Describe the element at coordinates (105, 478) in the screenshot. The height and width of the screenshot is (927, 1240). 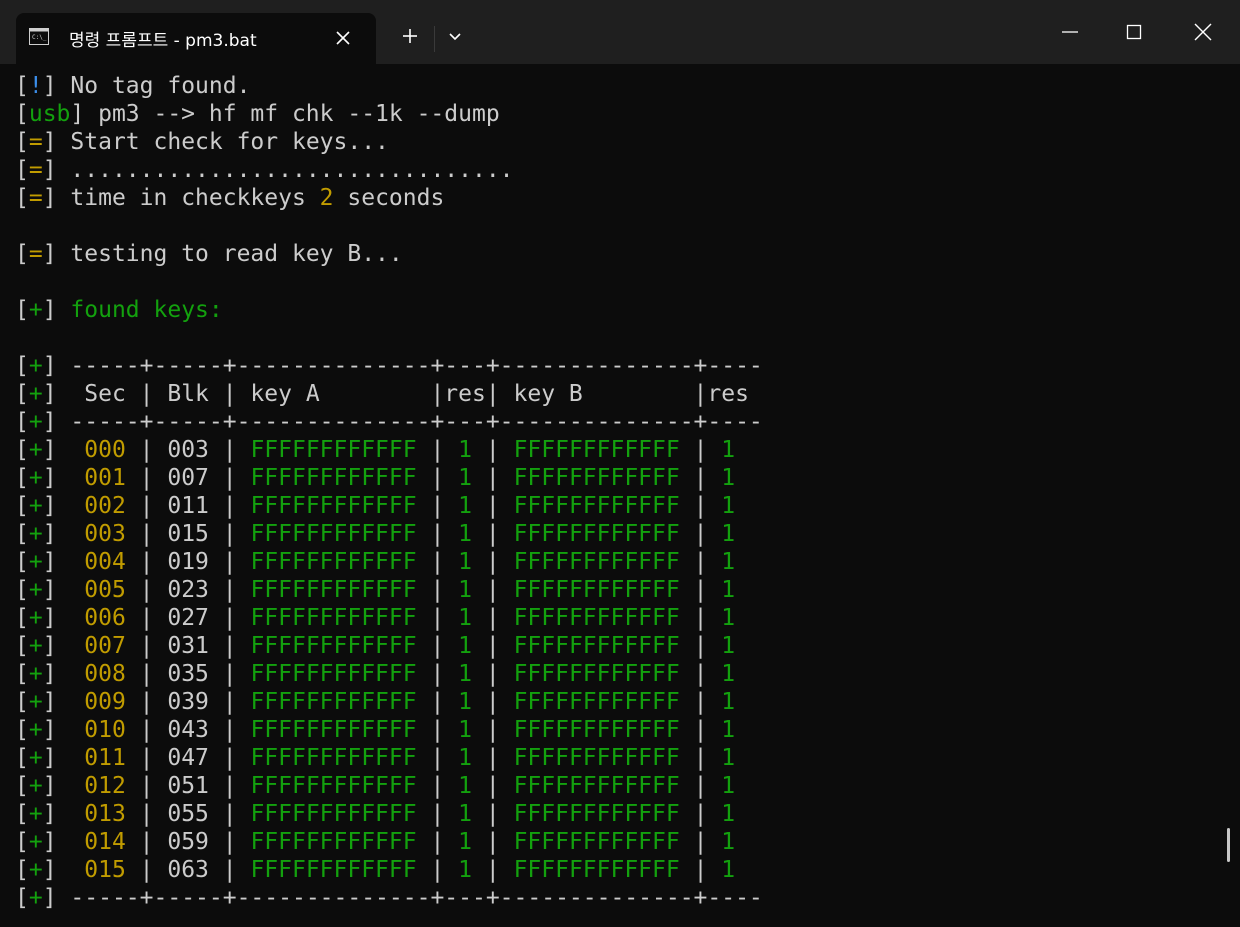
I see `terminal-segment: 001` at that location.